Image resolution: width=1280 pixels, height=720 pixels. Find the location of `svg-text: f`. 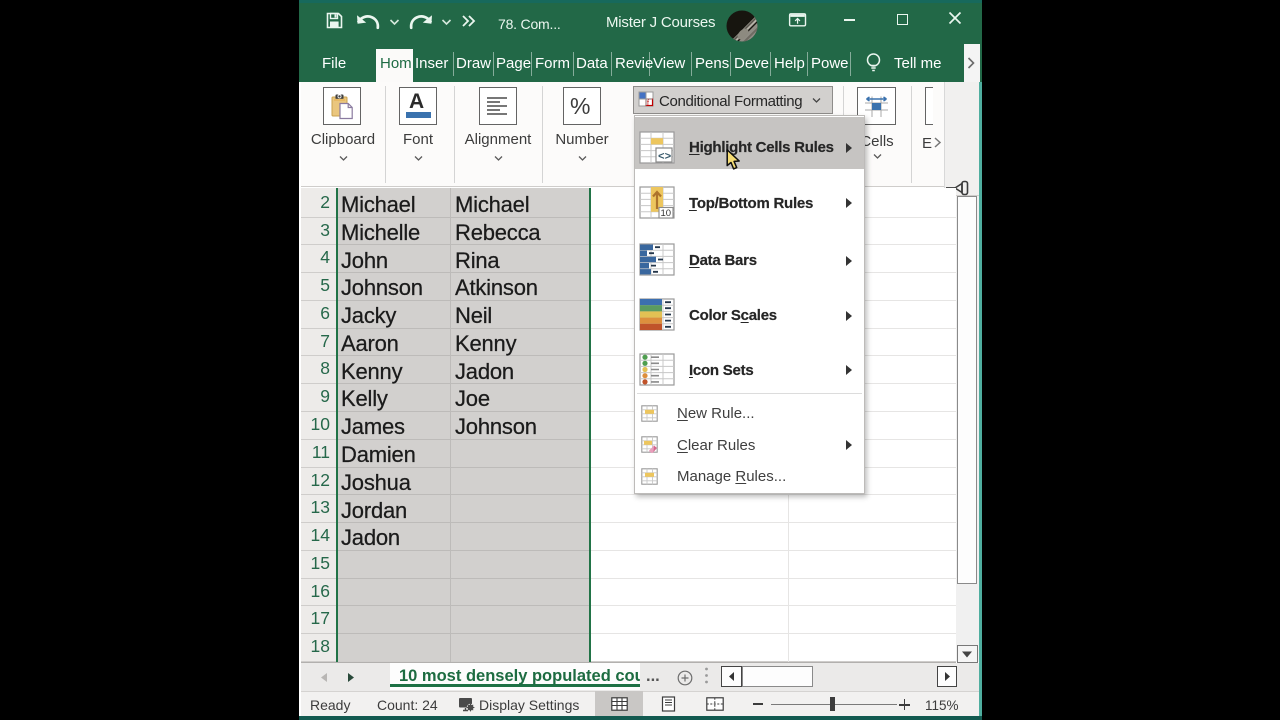

svg-text: f is located at coordinates (648, 103).